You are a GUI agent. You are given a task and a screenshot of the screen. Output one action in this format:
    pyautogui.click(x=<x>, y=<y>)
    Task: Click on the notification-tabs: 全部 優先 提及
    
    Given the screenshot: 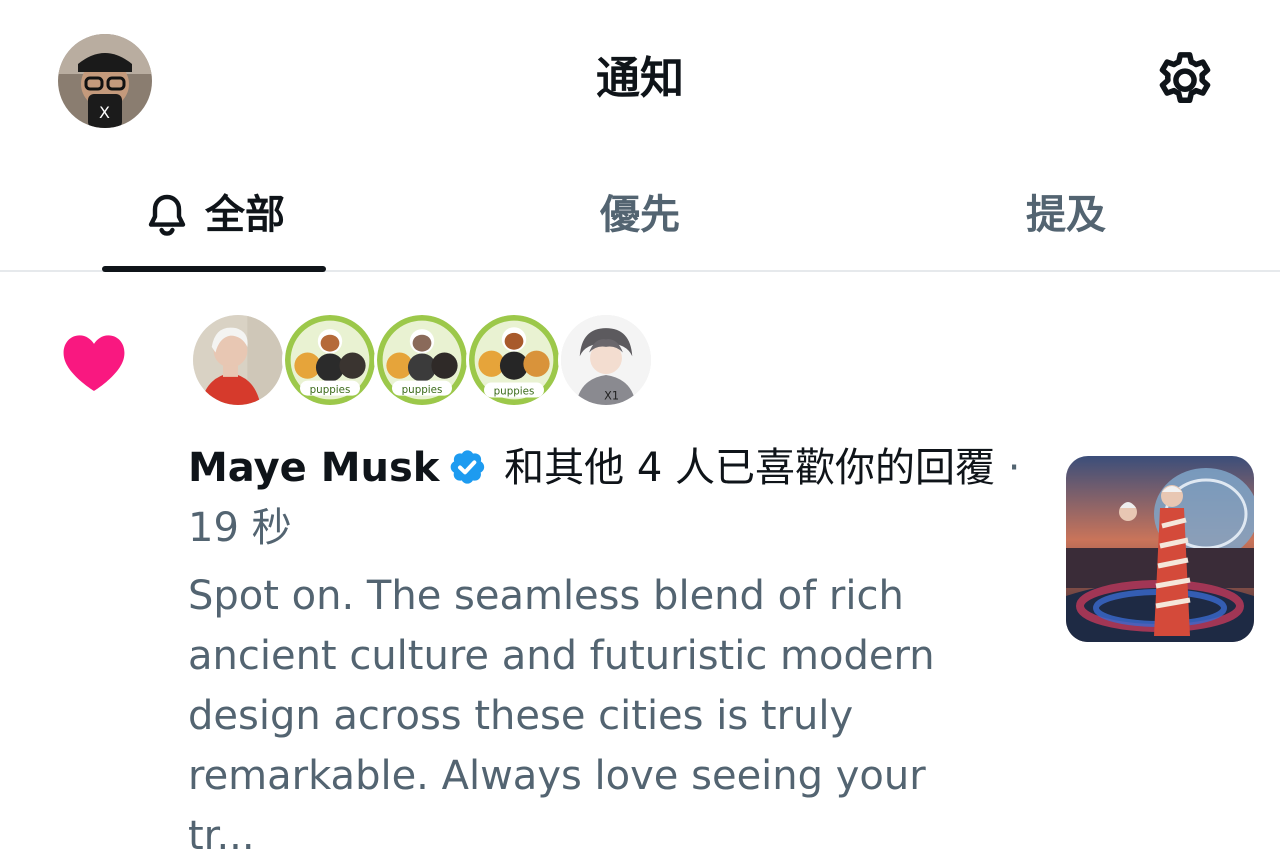 What is the action you would take?
    pyautogui.click(x=640, y=216)
    